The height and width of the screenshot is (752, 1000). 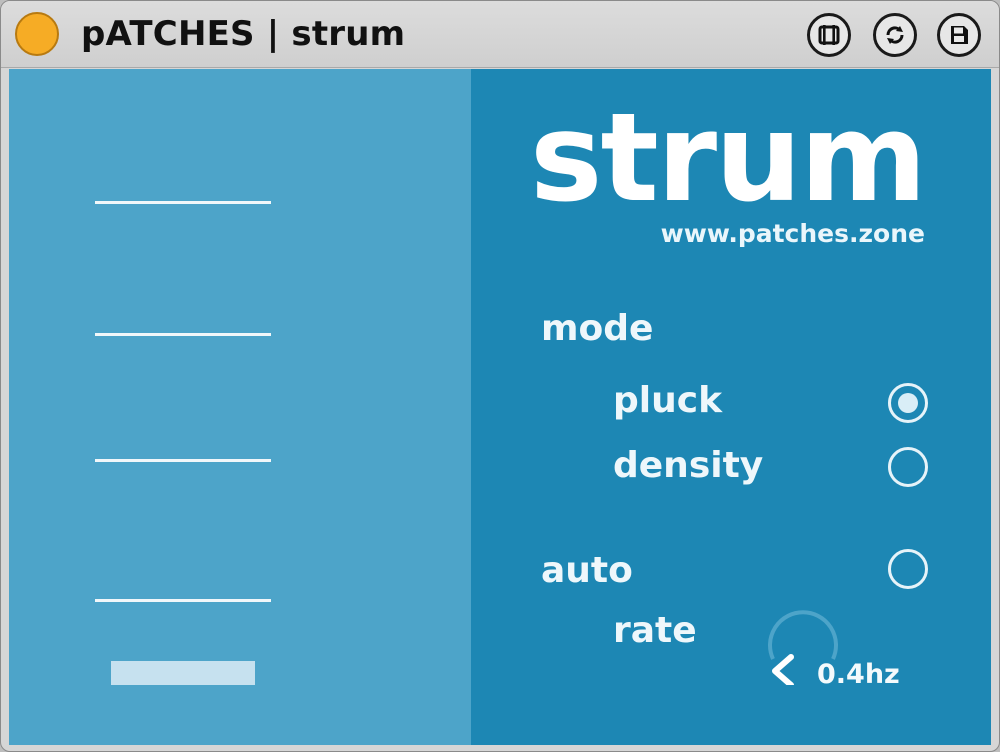 I want to click on website-url: www.patches.zone, so click(x=792, y=233).